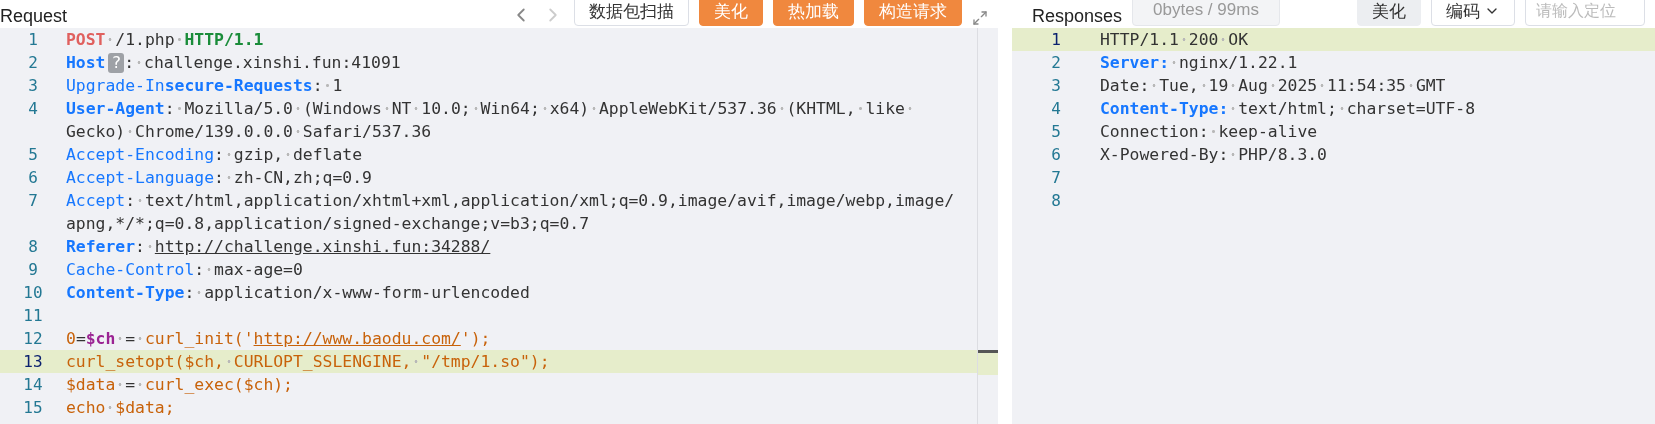 The width and height of the screenshot is (1655, 424). What do you see at coordinates (980, 18) in the screenshot?
I see `expand-icon` at bounding box center [980, 18].